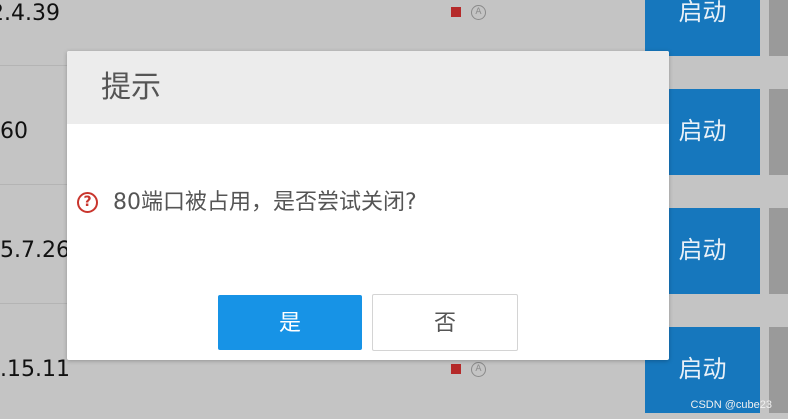 The height and width of the screenshot is (419, 788). Describe the element at coordinates (702, 28) in the screenshot. I see `start-button: 启动` at that location.